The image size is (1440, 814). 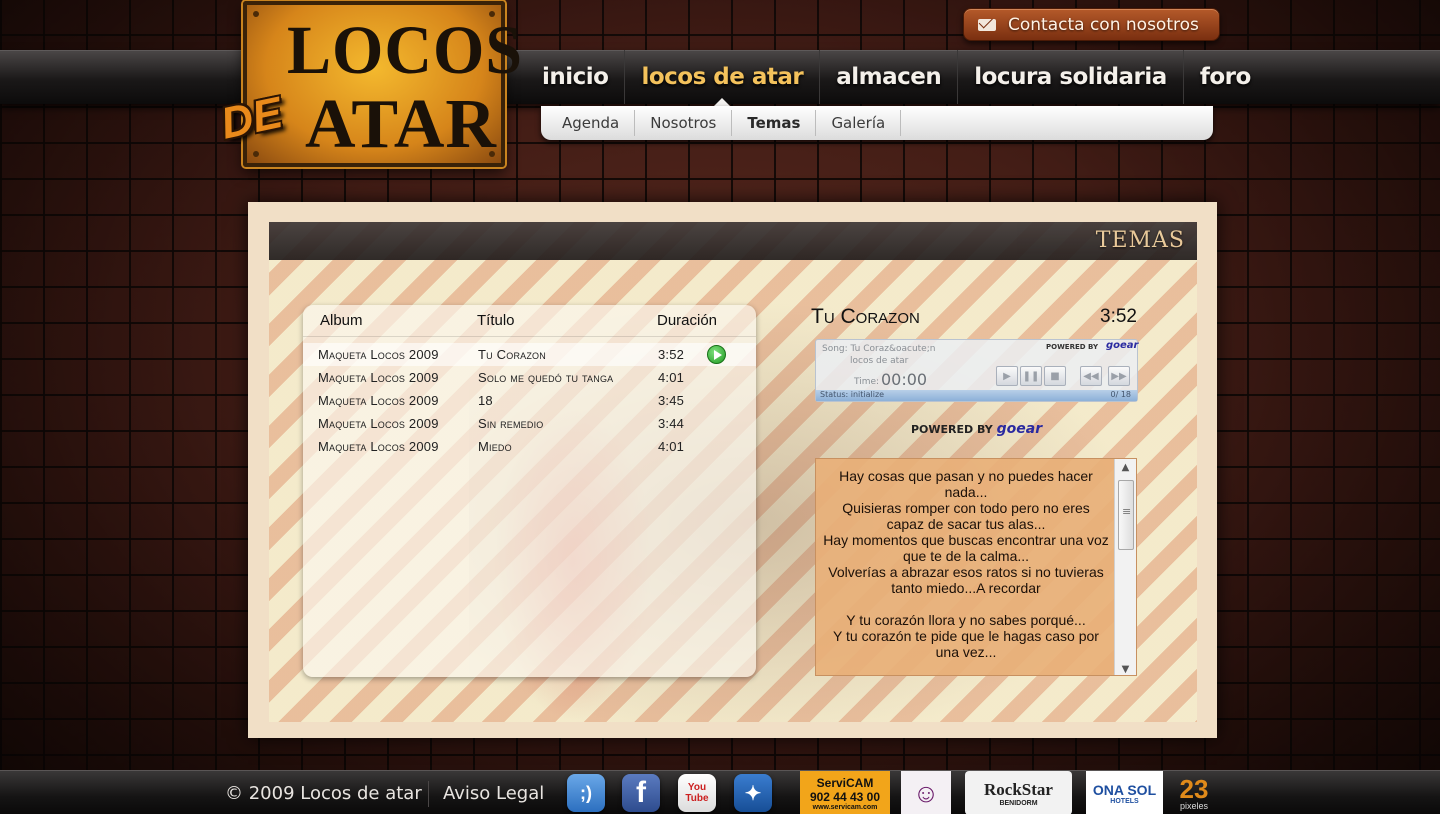 What do you see at coordinates (684, 123) in the screenshot?
I see `subnav-item-nosotros: Nosotros` at bounding box center [684, 123].